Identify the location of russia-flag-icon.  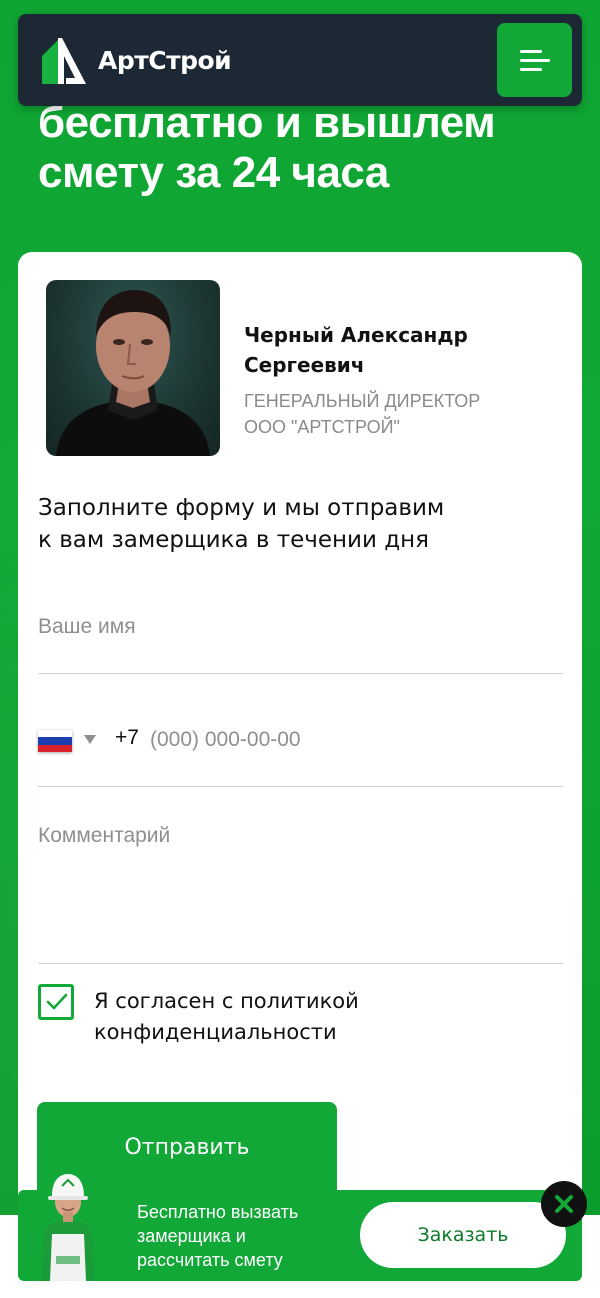
(55, 741).